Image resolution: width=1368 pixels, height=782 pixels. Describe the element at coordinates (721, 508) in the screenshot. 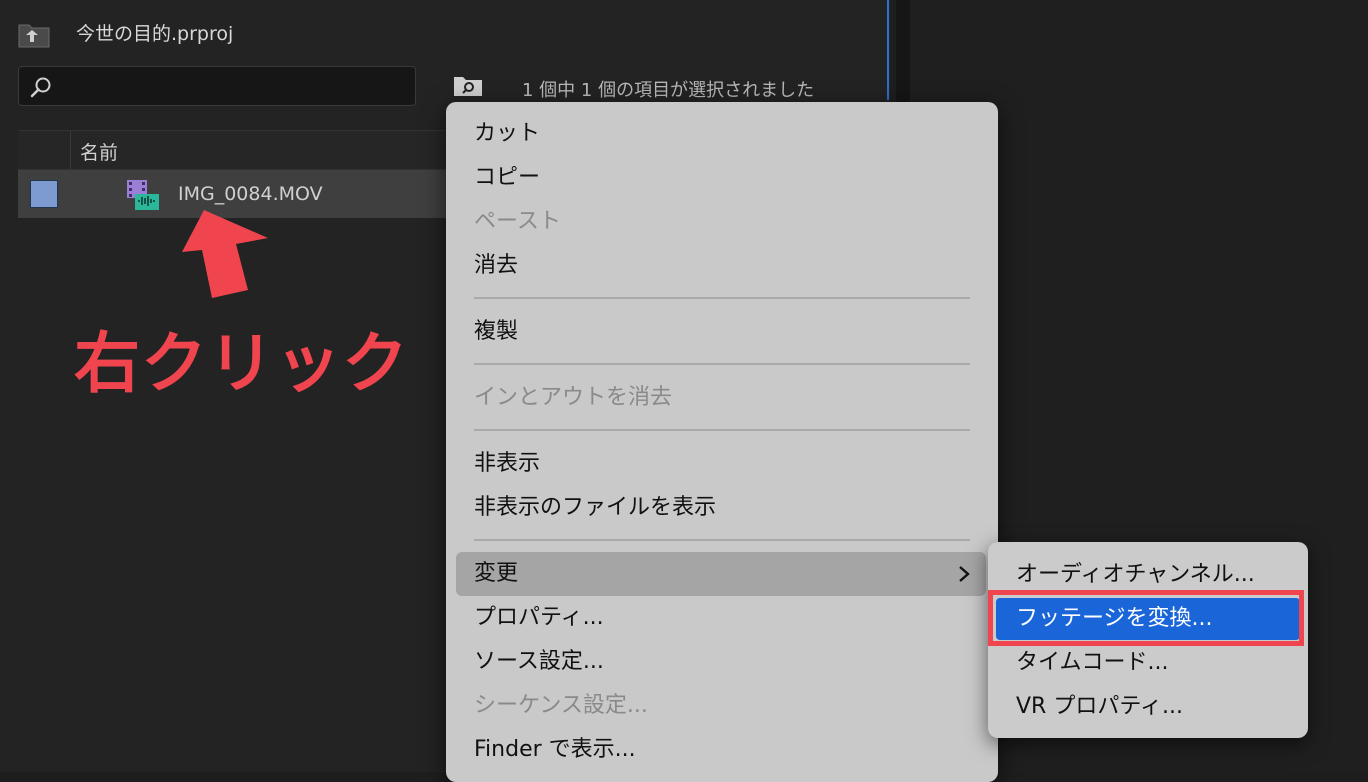

I see `menu-item-show-hidden-files: 非表示のファイルを表示` at that location.